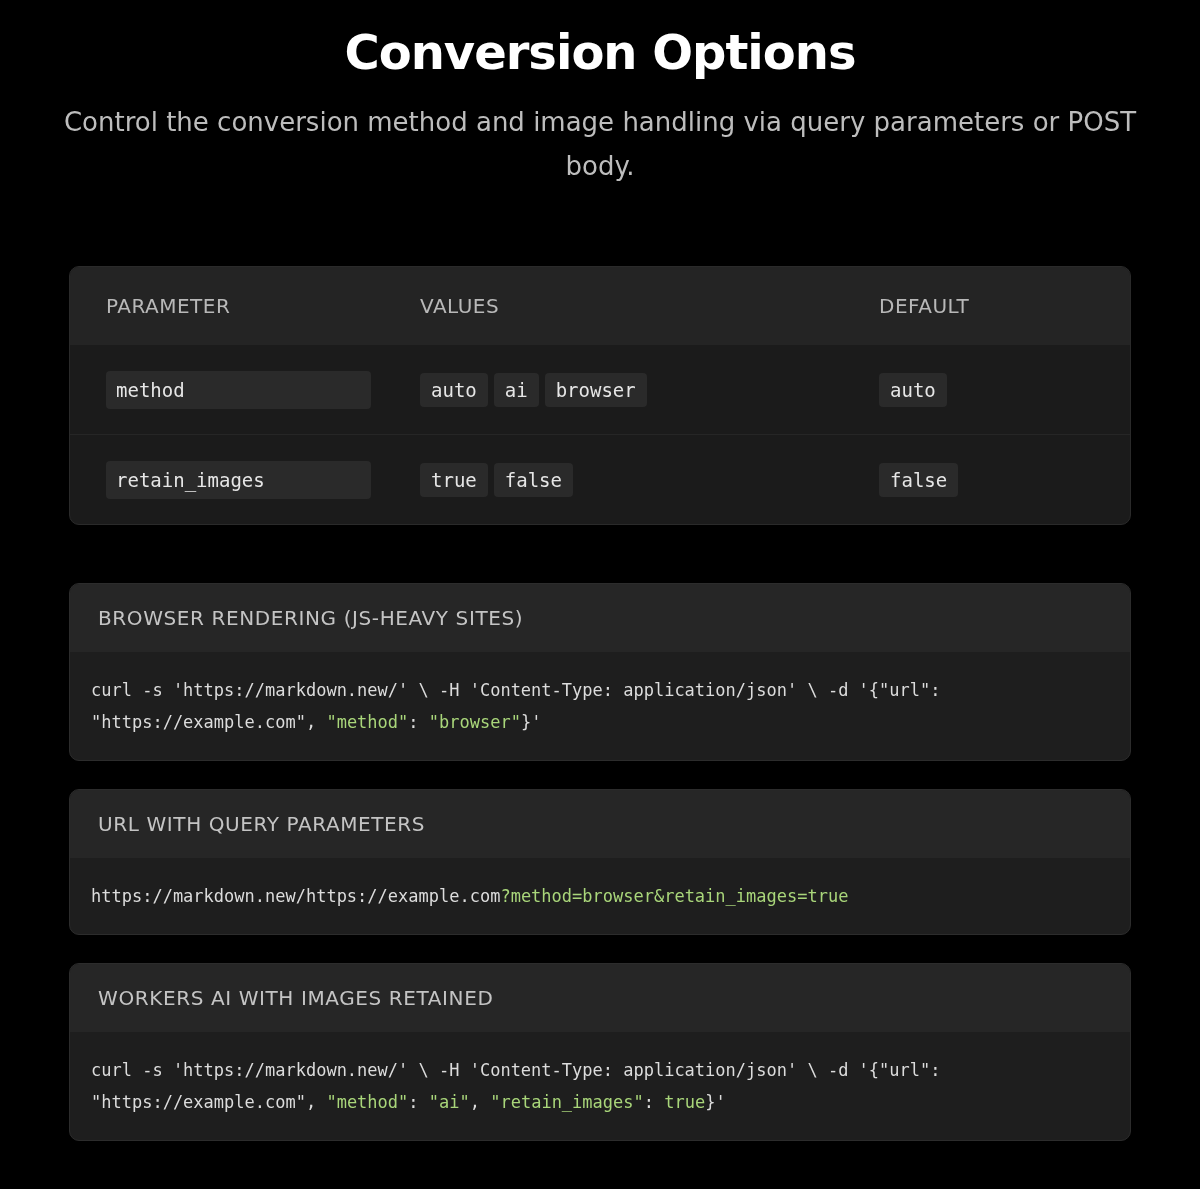  I want to click on column-header: PARAMETER, so click(169, 306).